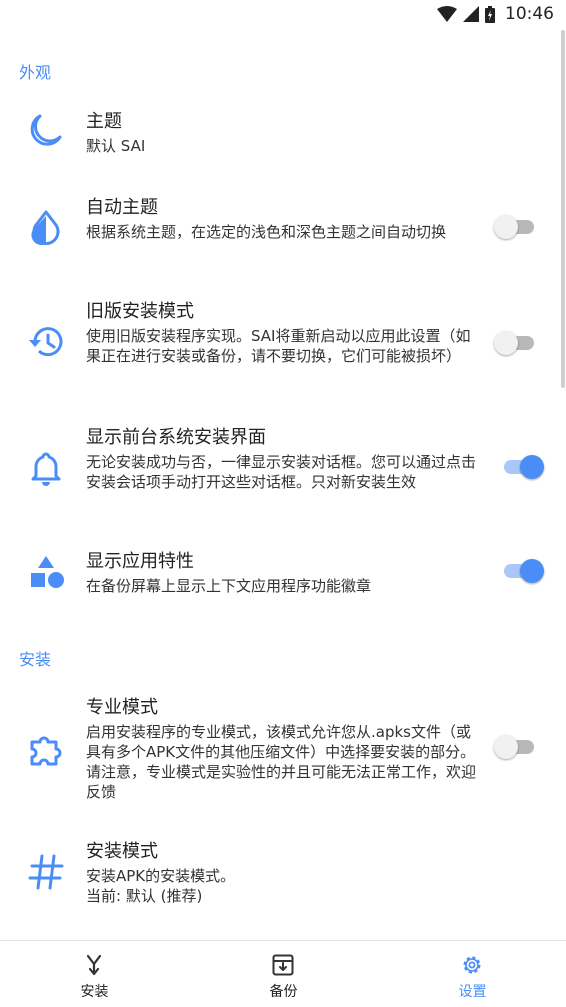  What do you see at coordinates (176, 437) in the screenshot?
I see `pref-show-installer-title: 显示前台系统安装界面` at bounding box center [176, 437].